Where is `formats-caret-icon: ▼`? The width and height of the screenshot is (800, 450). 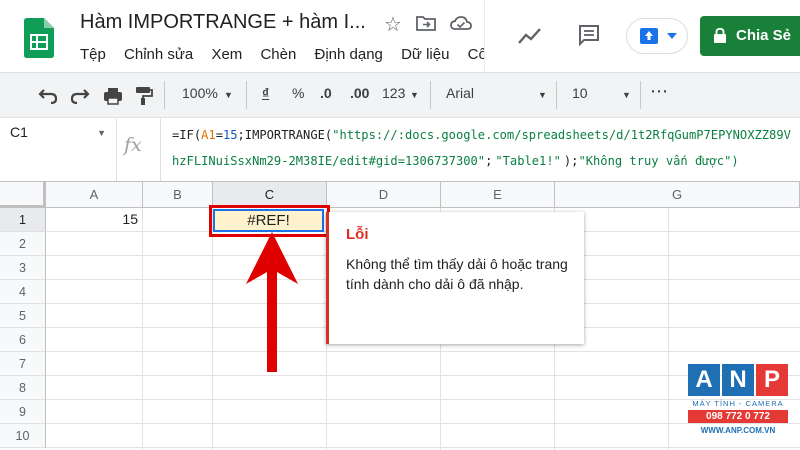
formats-caret-icon: ▼ is located at coordinates (414, 95).